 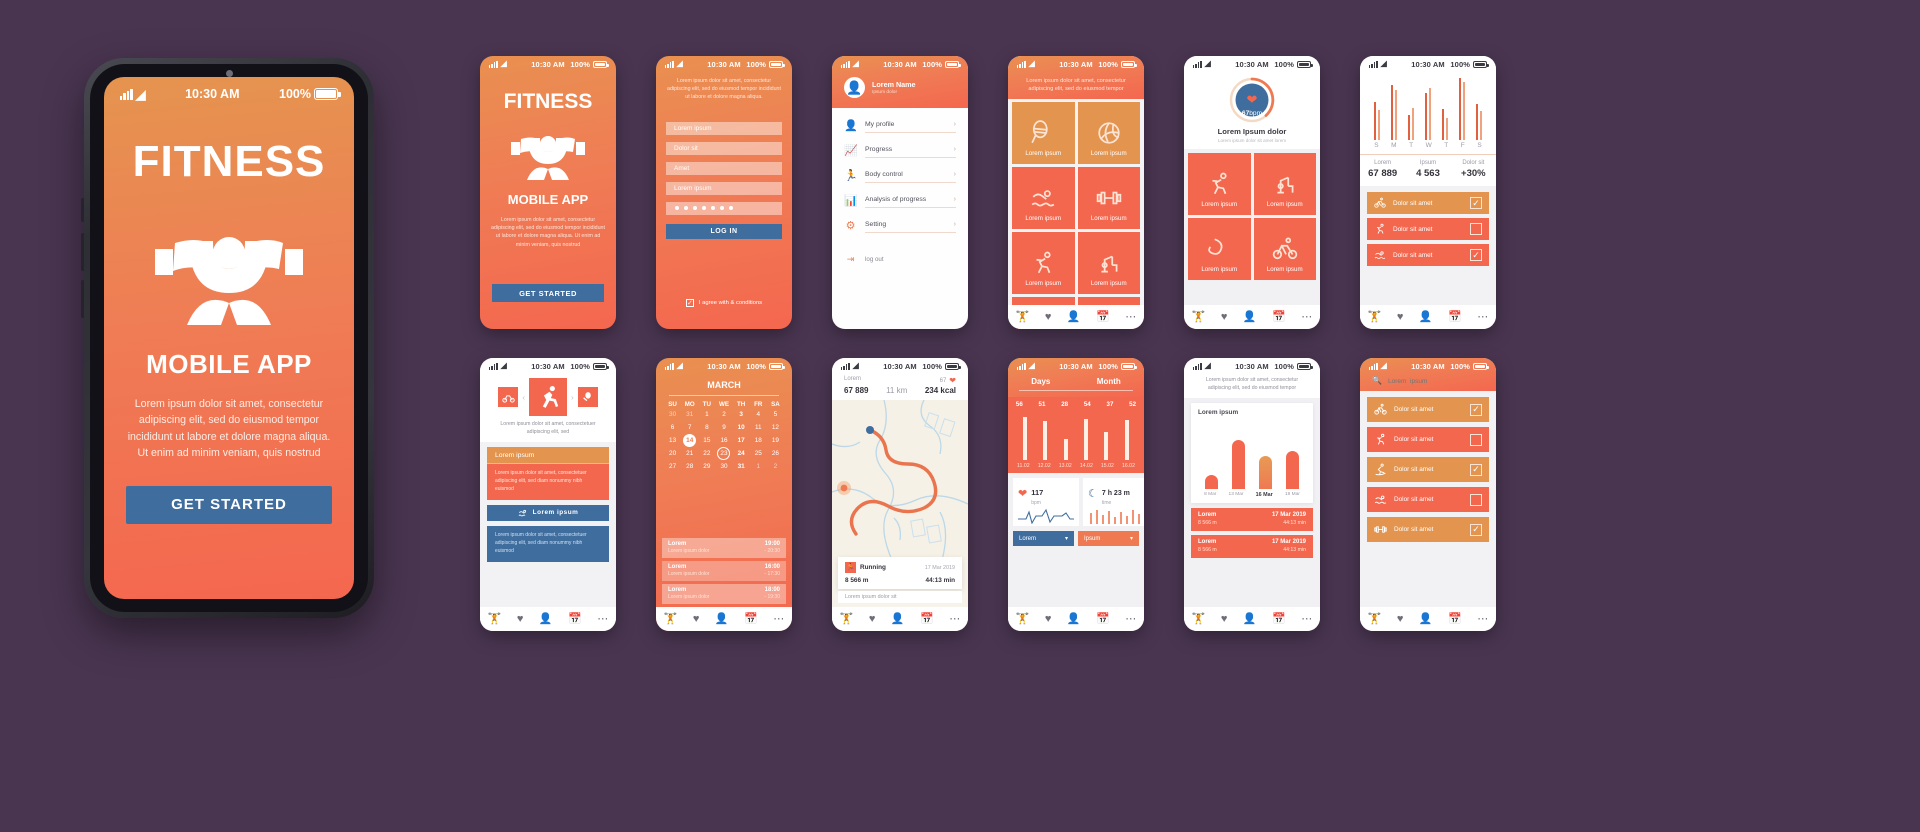 What do you see at coordinates (706, 427) in the screenshot?
I see `calendar-day: 8` at bounding box center [706, 427].